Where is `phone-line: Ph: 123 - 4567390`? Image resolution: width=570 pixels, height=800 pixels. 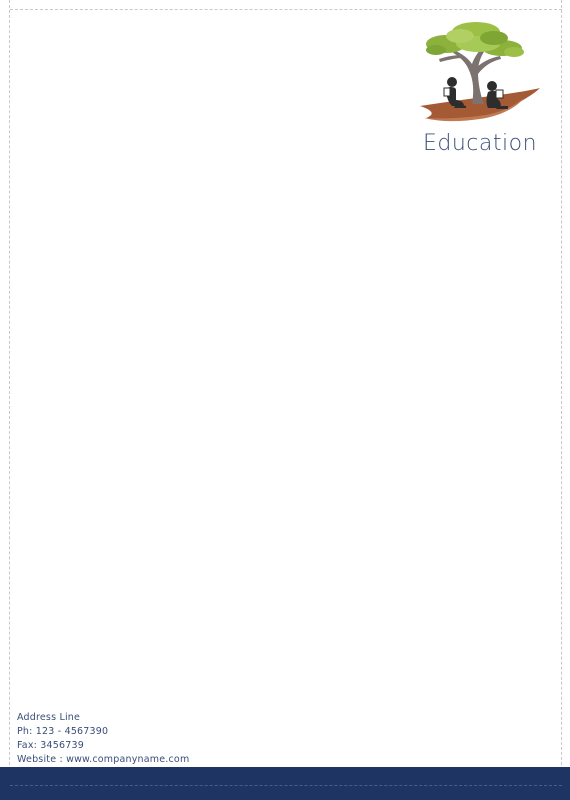
phone-line: Ph: 123 - 4567390 is located at coordinates (63, 731).